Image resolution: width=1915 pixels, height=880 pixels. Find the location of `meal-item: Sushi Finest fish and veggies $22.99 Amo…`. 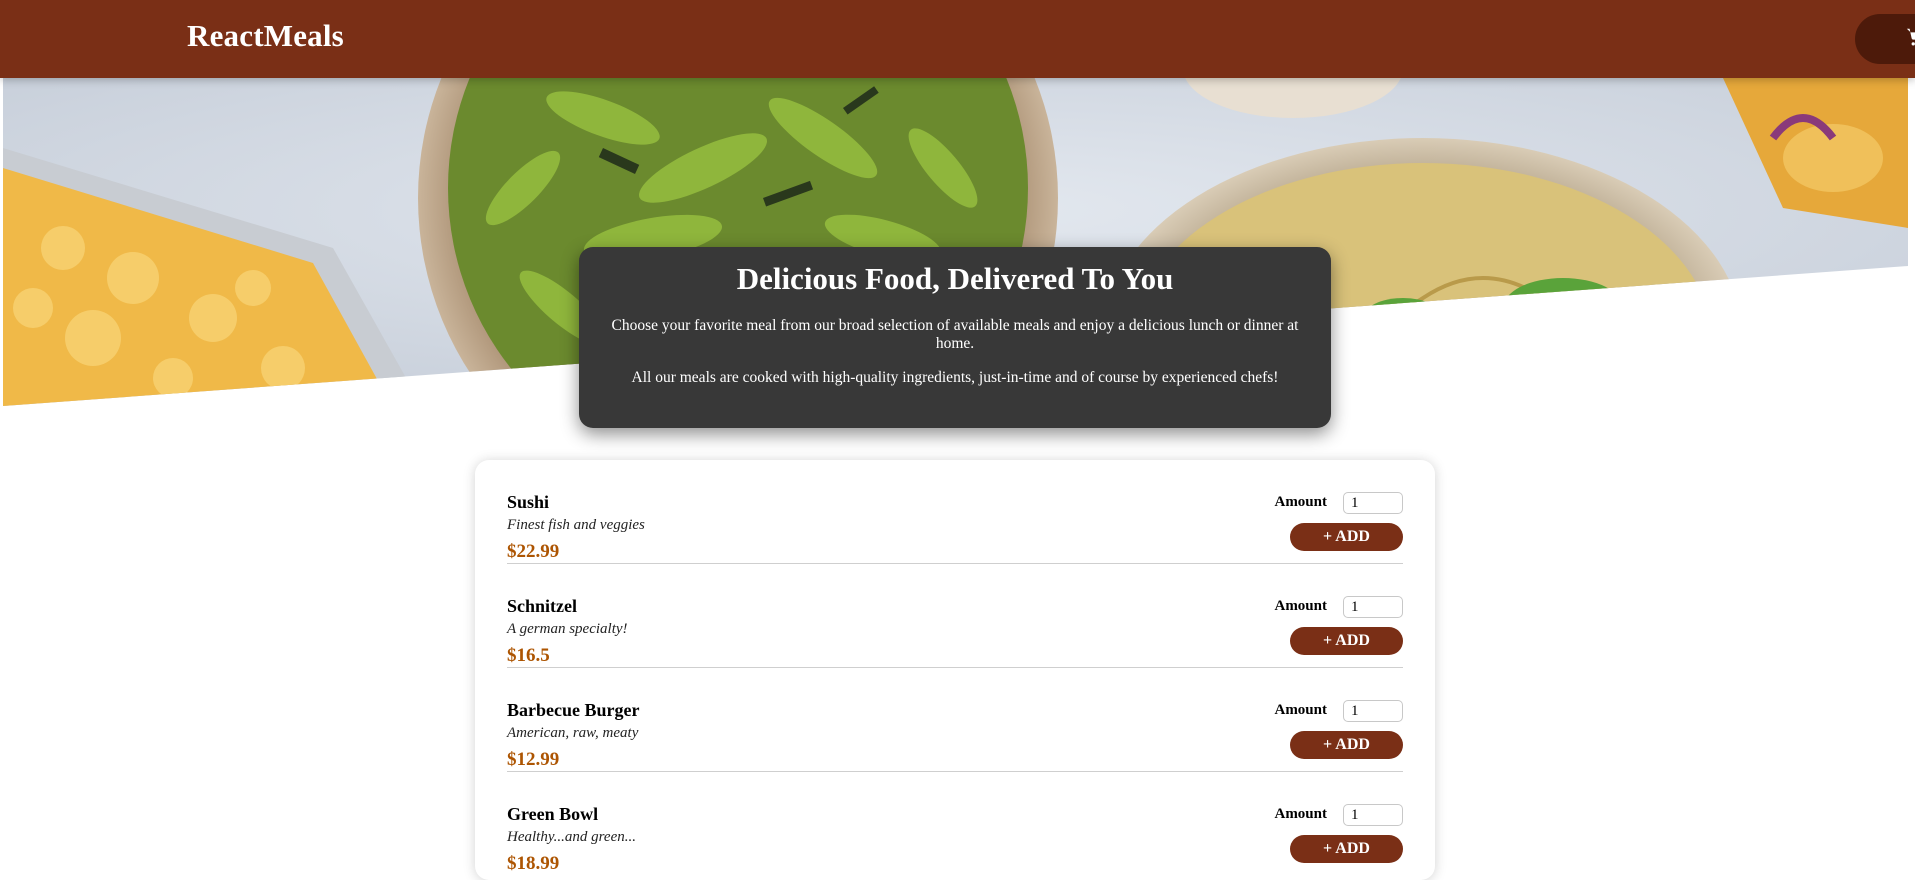

meal-item: Sushi Finest fish and veggies $22.99 Amo… is located at coordinates (955, 512).